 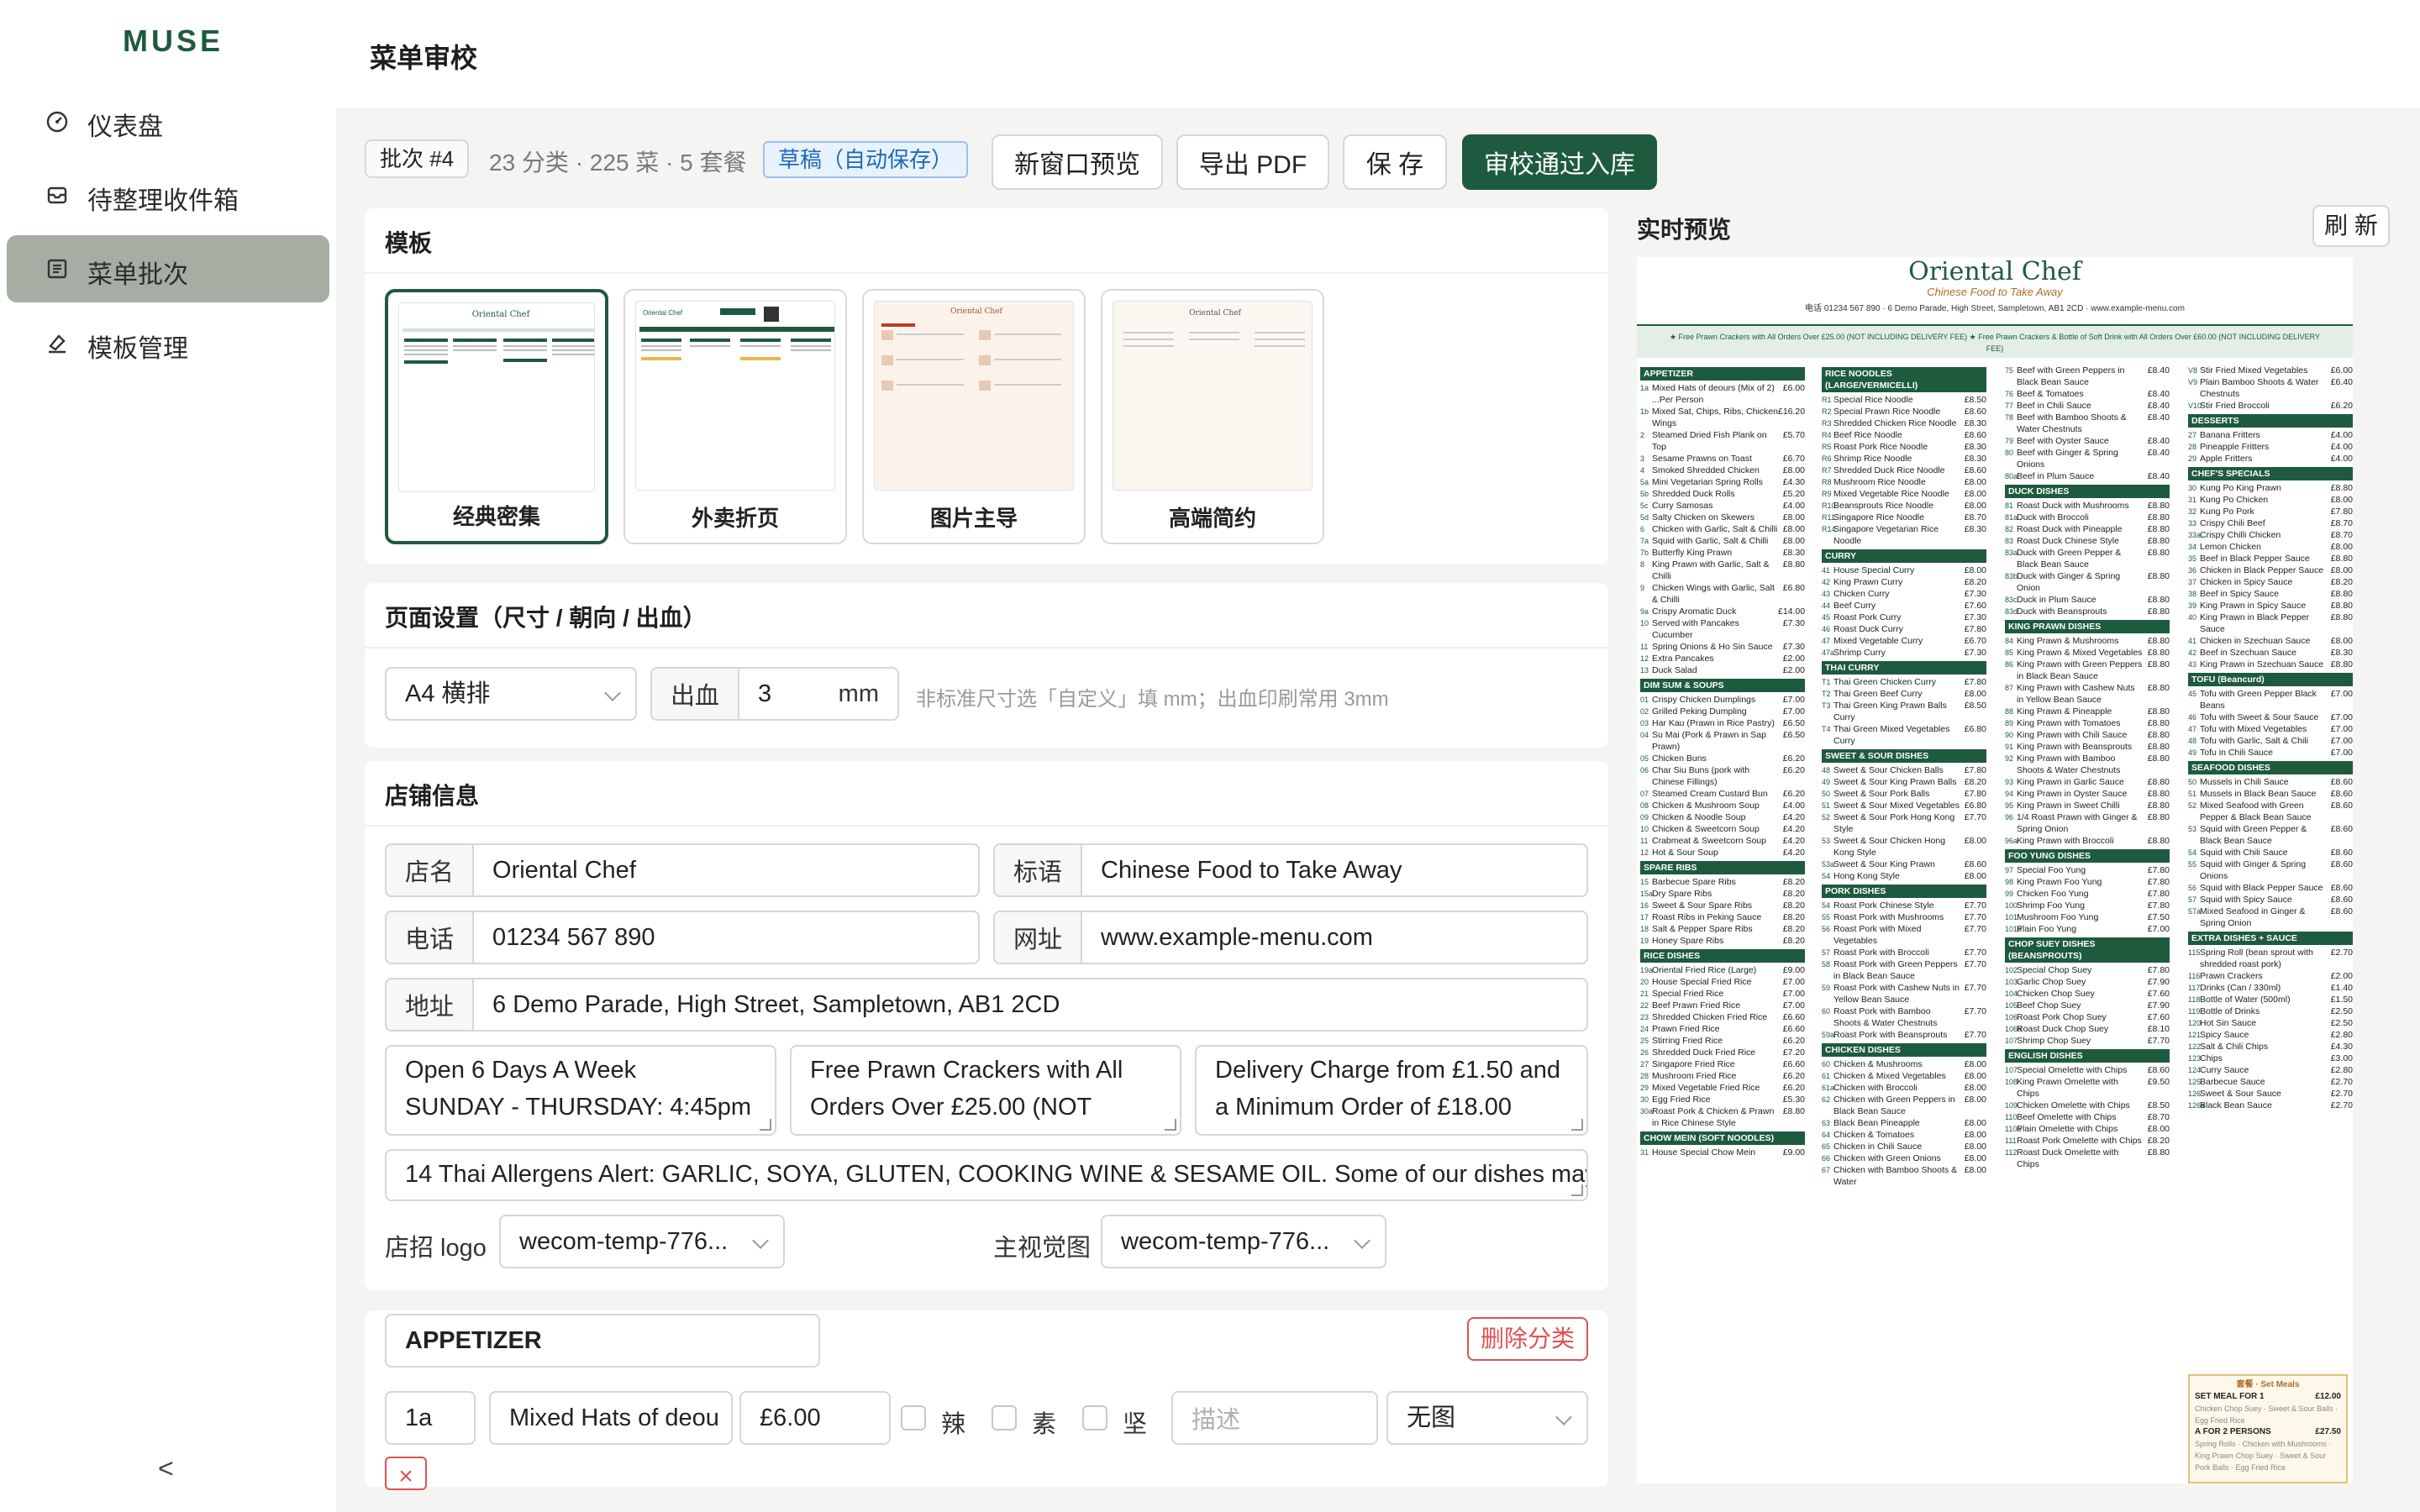 I want to click on dish-image-select: 无图, so click(x=1487, y=1418).